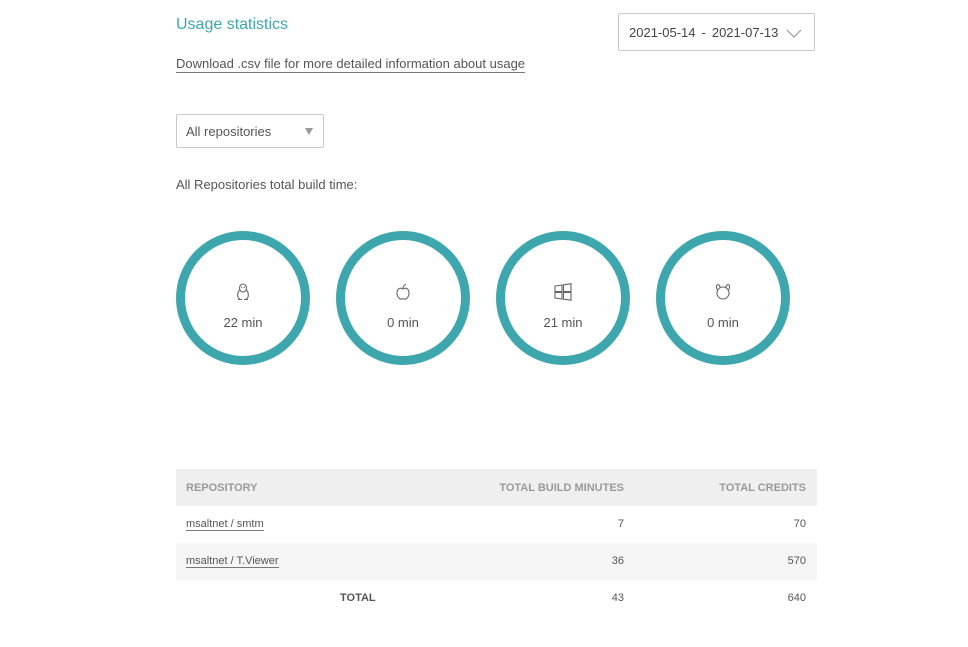 This screenshot has width=968, height=647. What do you see at coordinates (243, 292) in the screenshot?
I see `linux-icon` at bounding box center [243, 292].